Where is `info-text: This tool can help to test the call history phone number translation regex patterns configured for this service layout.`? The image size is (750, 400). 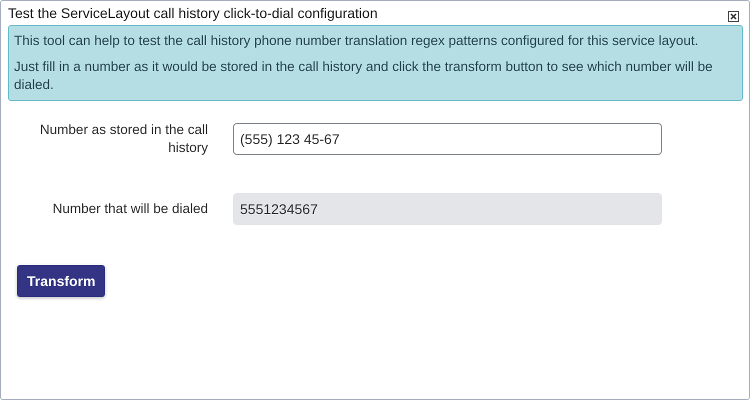 info-text: This tool can help to test the call history phone number translation regex patterns configured for this service layout. is located at coordinates (357, 41).